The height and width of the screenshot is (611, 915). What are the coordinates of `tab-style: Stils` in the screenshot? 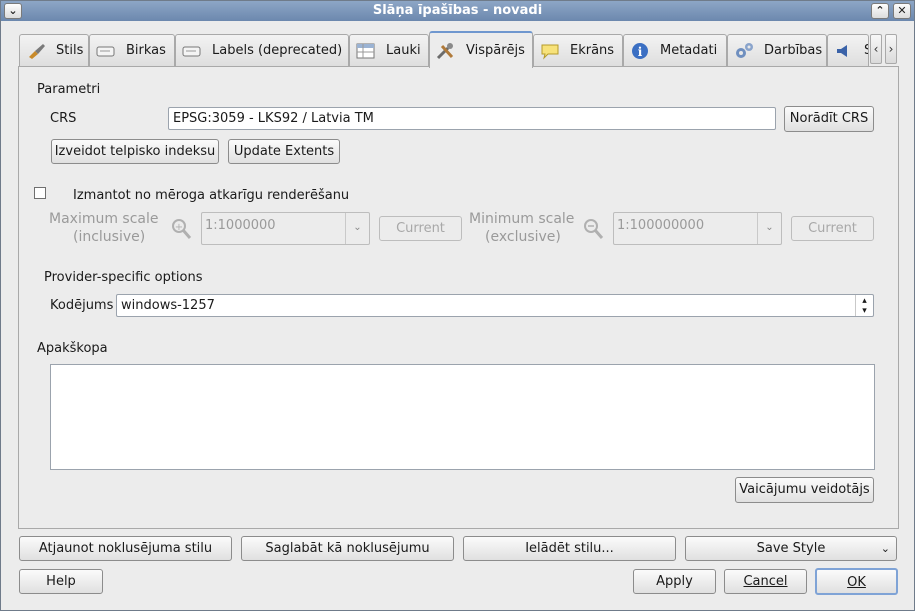 It's located at (54, 50).